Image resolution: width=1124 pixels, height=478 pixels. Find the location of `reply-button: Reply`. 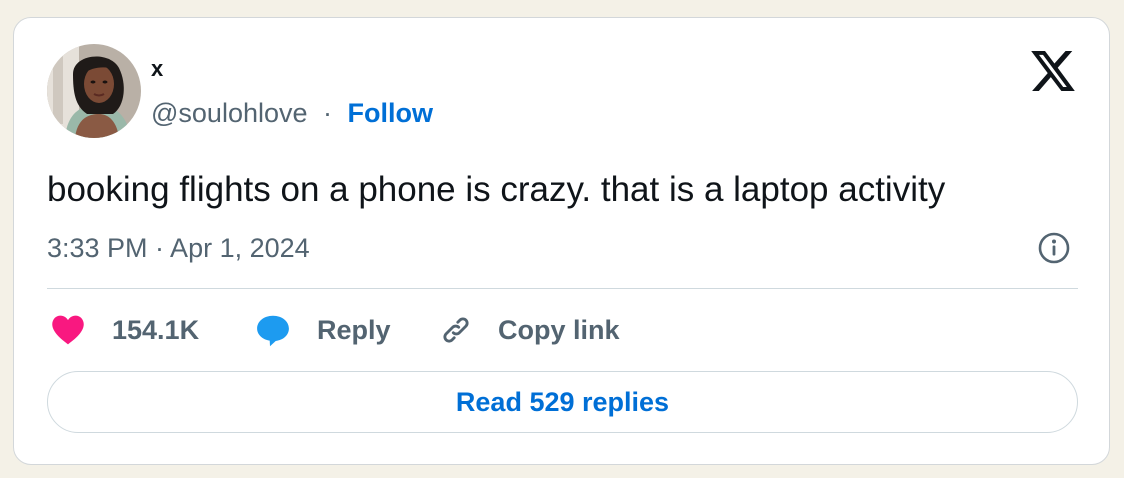

reply-button: Reply is located at coordinates (323, 330).